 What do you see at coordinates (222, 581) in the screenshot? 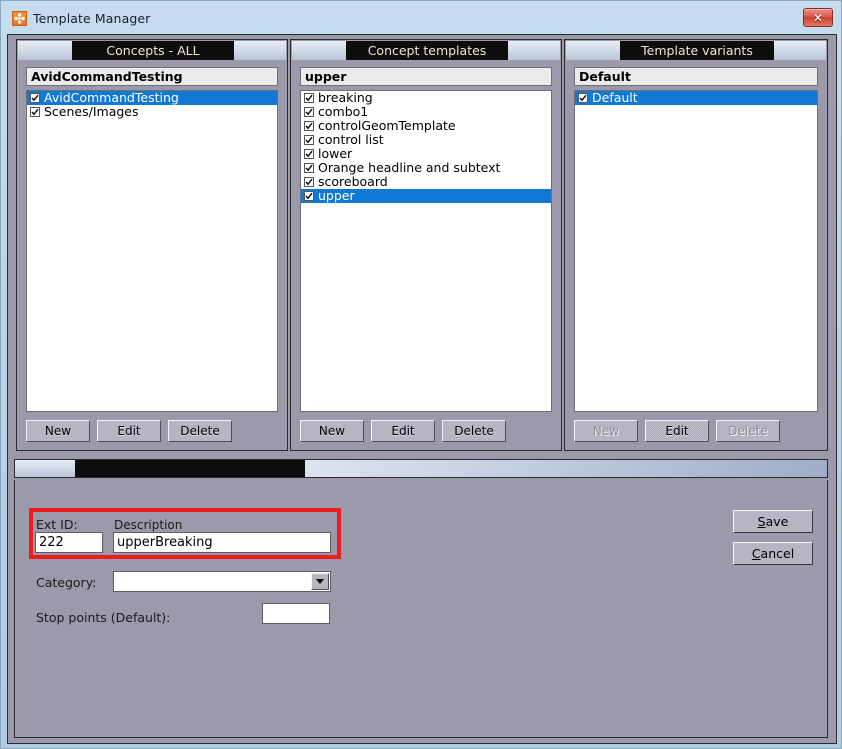
I see `category-dropdown` at bounding box center [222, 581].